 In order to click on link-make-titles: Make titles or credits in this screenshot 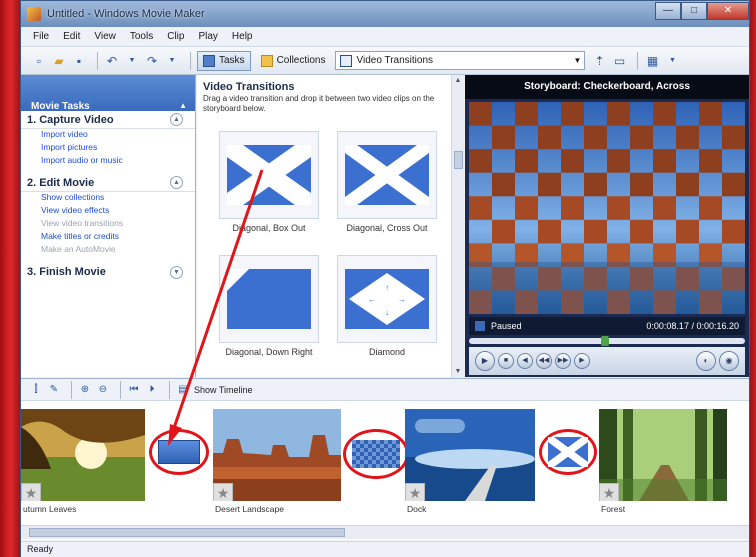, I will do `click(108, 237)`.